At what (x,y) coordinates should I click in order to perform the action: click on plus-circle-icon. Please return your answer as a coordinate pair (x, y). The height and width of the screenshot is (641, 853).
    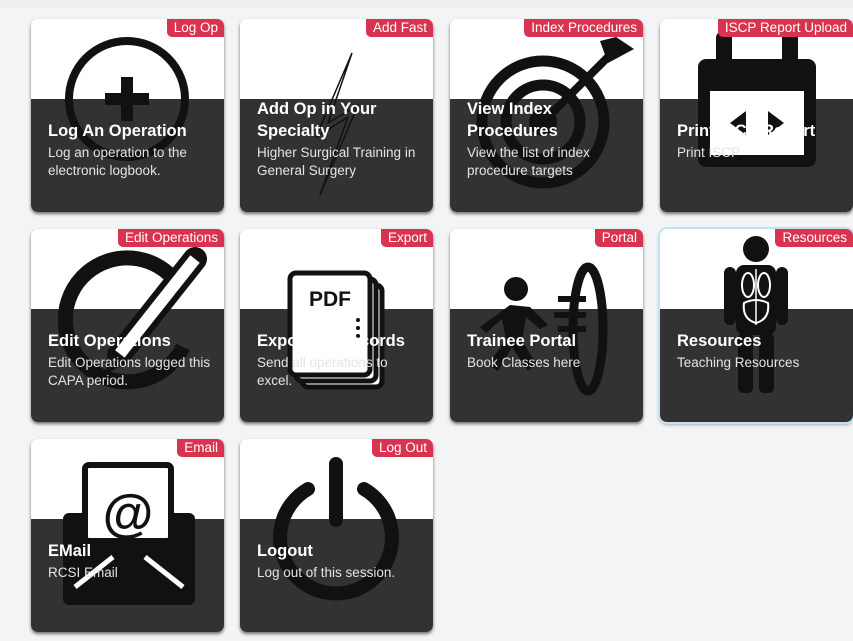
    Looking at the image, I should click on (127, 115).